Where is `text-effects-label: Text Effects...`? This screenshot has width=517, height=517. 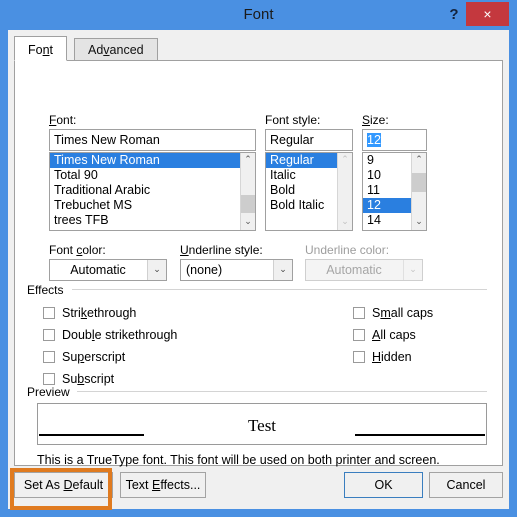 text-effects-label: Text Effects... is located at coordinates (163, 485).